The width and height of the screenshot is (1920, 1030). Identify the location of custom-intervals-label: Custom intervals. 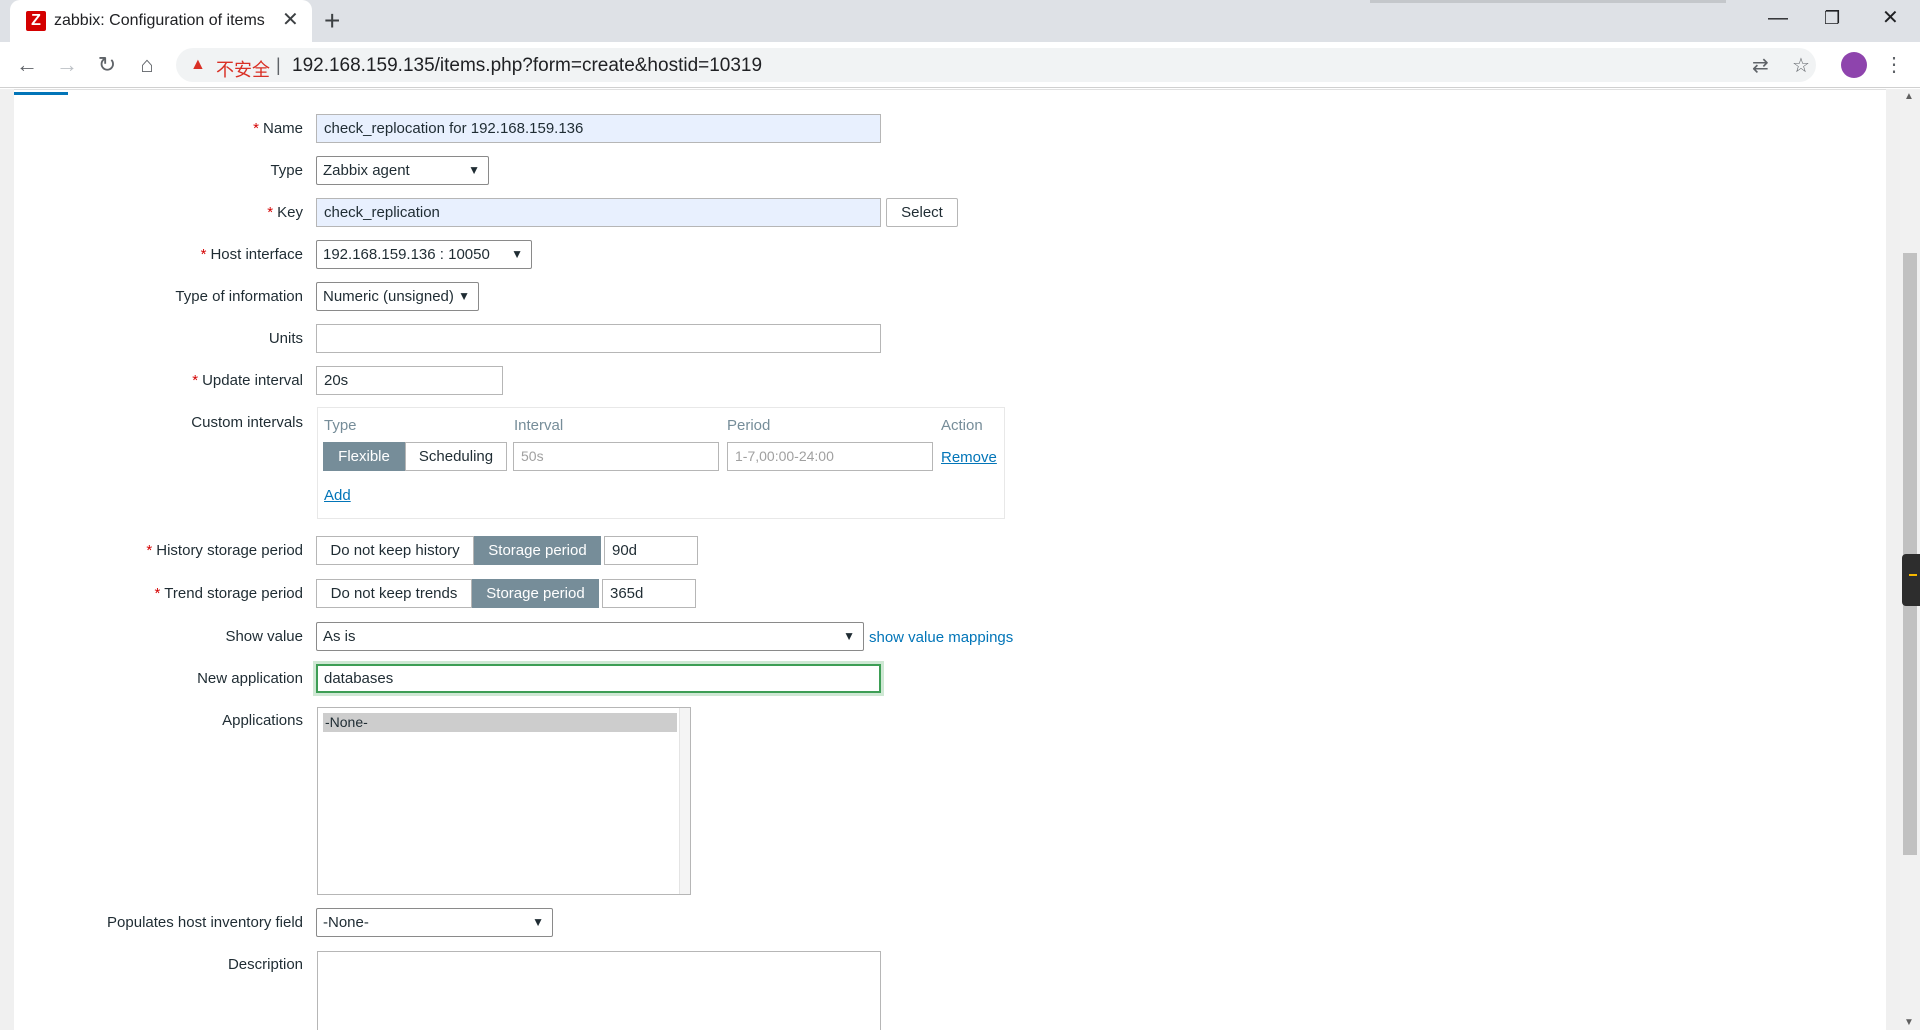
(247, 422).